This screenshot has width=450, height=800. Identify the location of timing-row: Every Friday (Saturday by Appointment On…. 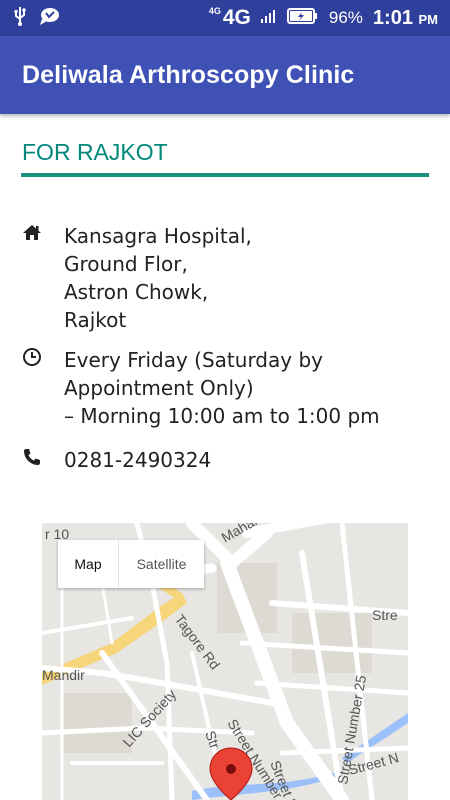
(201, 387).